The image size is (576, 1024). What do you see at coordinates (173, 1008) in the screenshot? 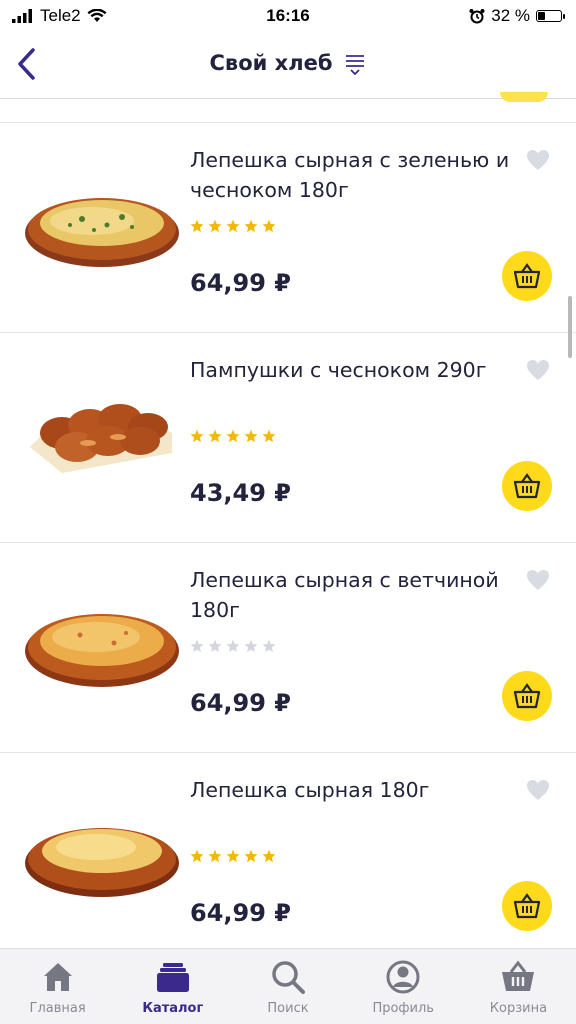
I see `tab-label: Каталог` at bounding box center [173, 1008].